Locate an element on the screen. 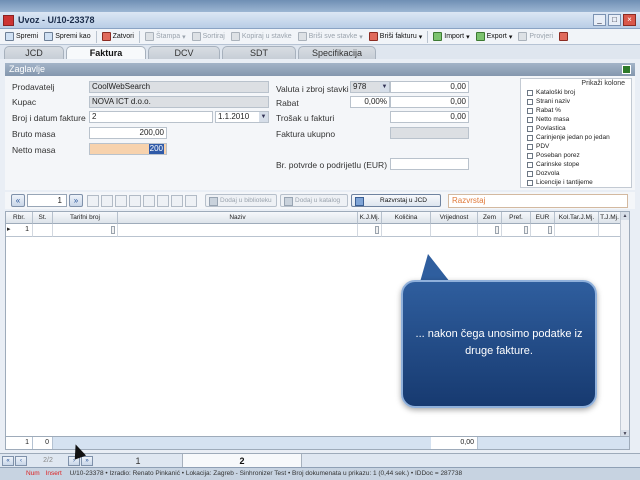 The image size is (640, 480). col-header: K.J.Mj. is located at coordinates (370, 218).